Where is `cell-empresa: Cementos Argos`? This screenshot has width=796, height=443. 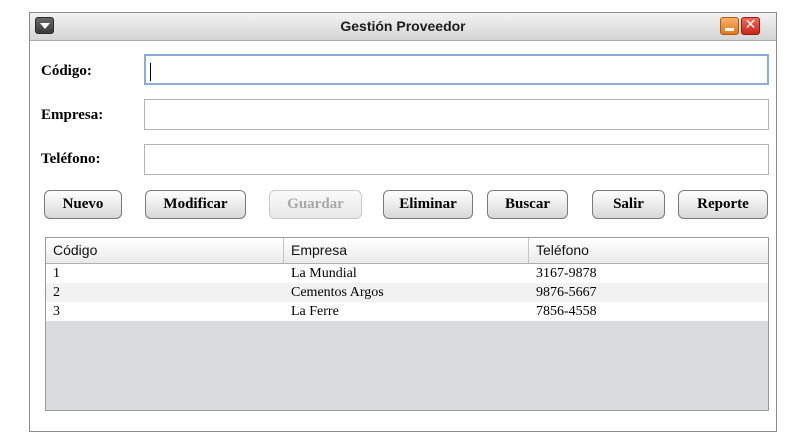 cell-empresa: Cementos Argos is located at coordinates (337, 292).